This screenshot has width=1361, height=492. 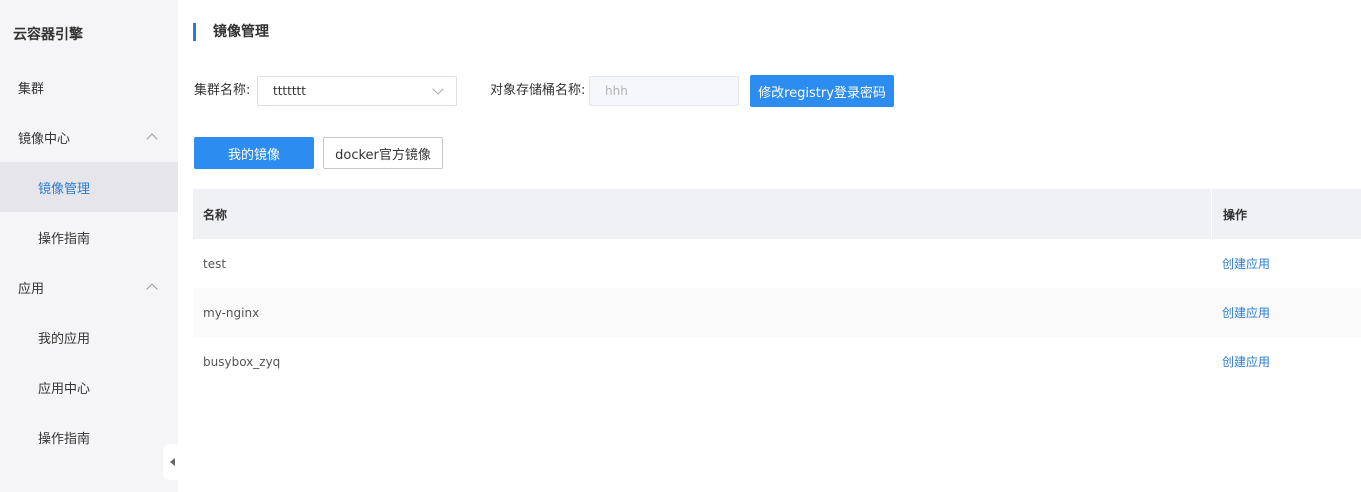 What do you see at coordinates (438, 89) in the screenshot?
I see `chevron-down-icon` at bounding box center [438, 89].